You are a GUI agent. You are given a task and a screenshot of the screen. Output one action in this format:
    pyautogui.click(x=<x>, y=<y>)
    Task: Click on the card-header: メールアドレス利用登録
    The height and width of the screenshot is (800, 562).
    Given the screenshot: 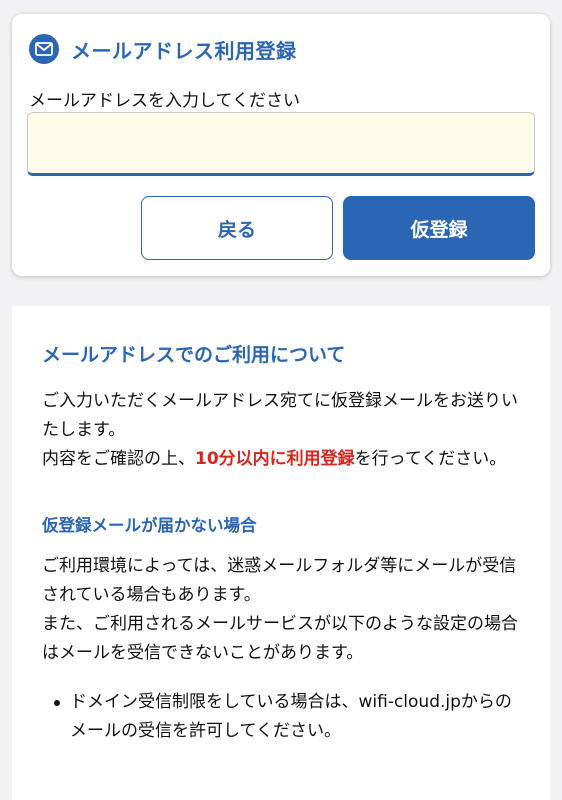 What is the action you would take?
    pyautogui.click(x=163, y=49)
    